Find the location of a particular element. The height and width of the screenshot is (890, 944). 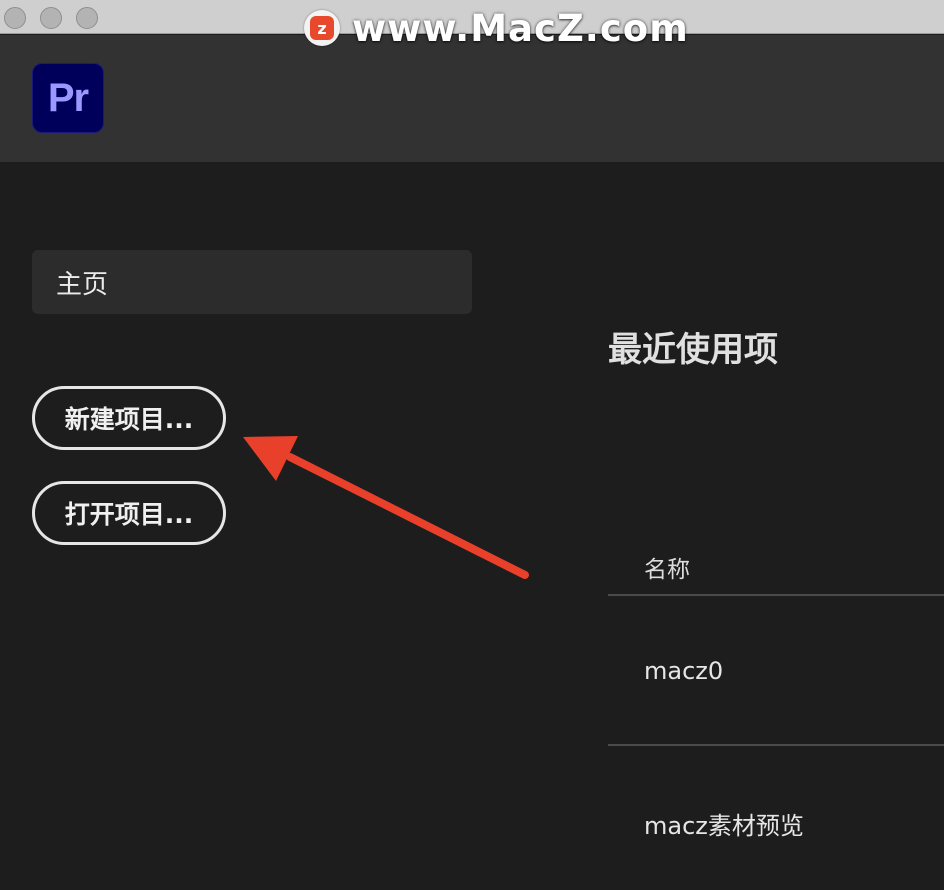

watermark-text: www.MacZ.com is located at coordinates (520, 28).